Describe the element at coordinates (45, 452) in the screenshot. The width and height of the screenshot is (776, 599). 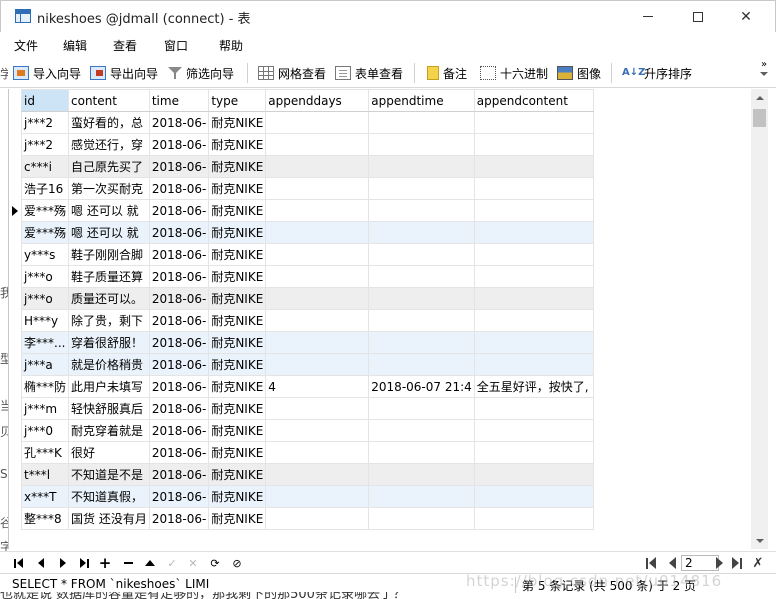
I see `cell-id: 孔***K` at that location.